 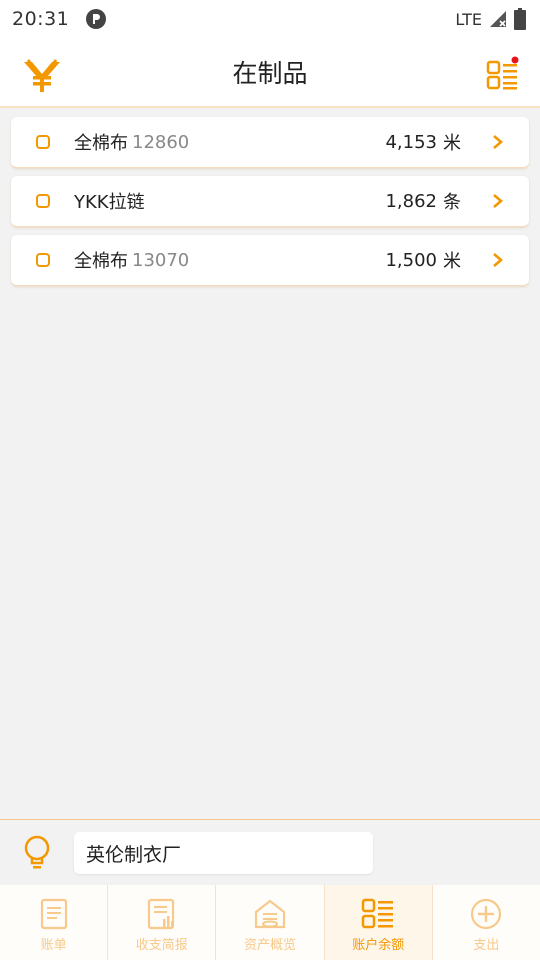 What do you see at coordinates (270, 945) in the screenshot?
I see `tab-label: 资产概览` at bounding box center [270, 945].